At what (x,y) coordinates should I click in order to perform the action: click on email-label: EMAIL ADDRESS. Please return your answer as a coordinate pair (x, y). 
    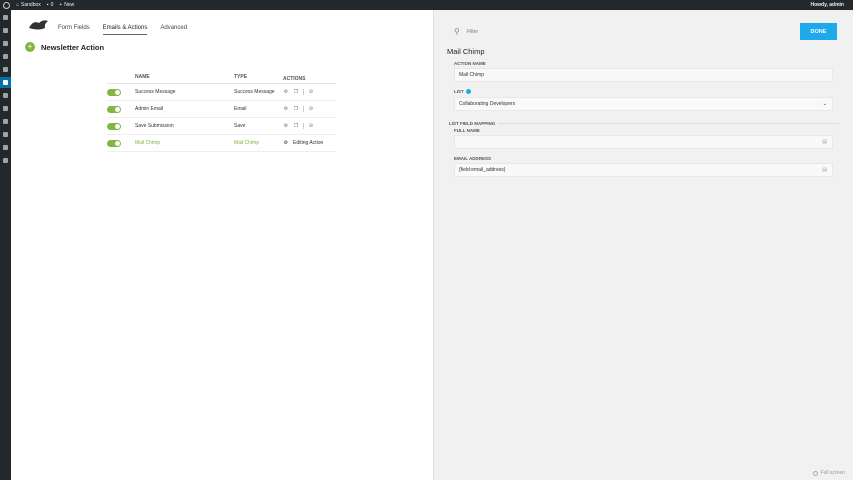
    Looking at the image, I should click on (473, 158).